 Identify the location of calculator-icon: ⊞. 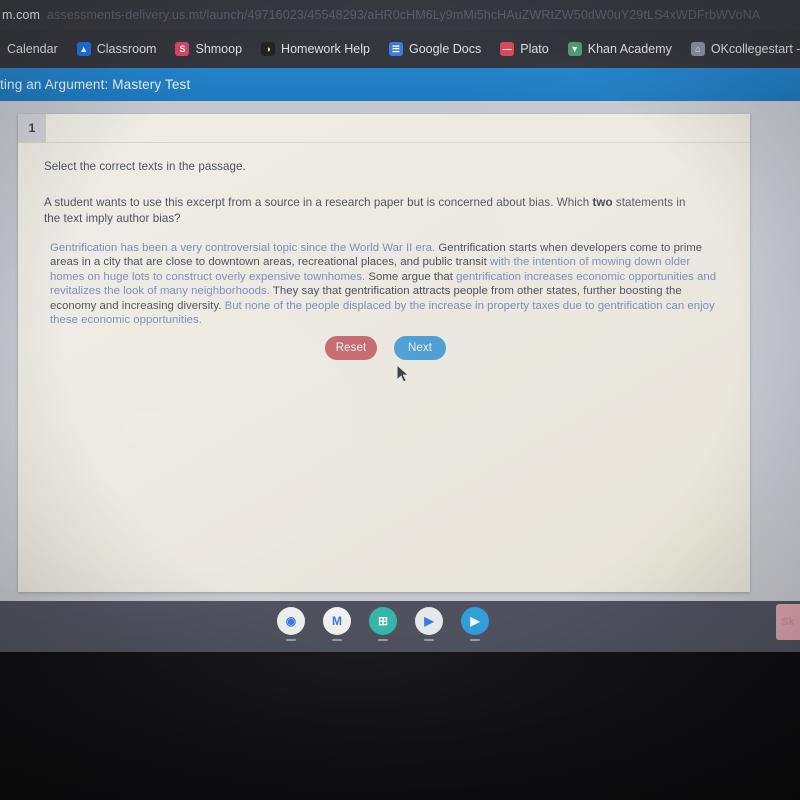
(383, 621).